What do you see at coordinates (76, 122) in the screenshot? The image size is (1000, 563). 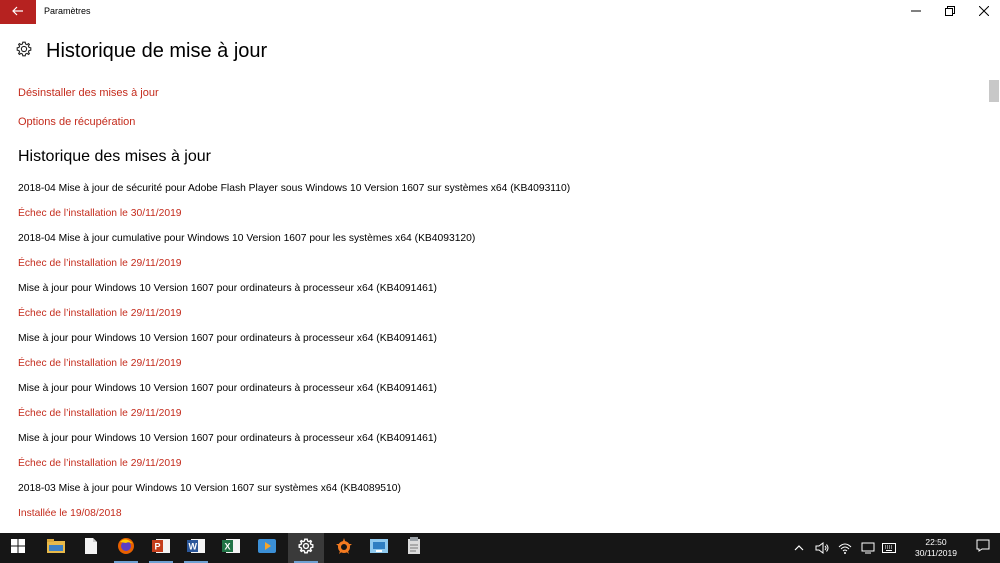 I see `recovery-options-link: Options de récupération` at bounding box center [76, 122].